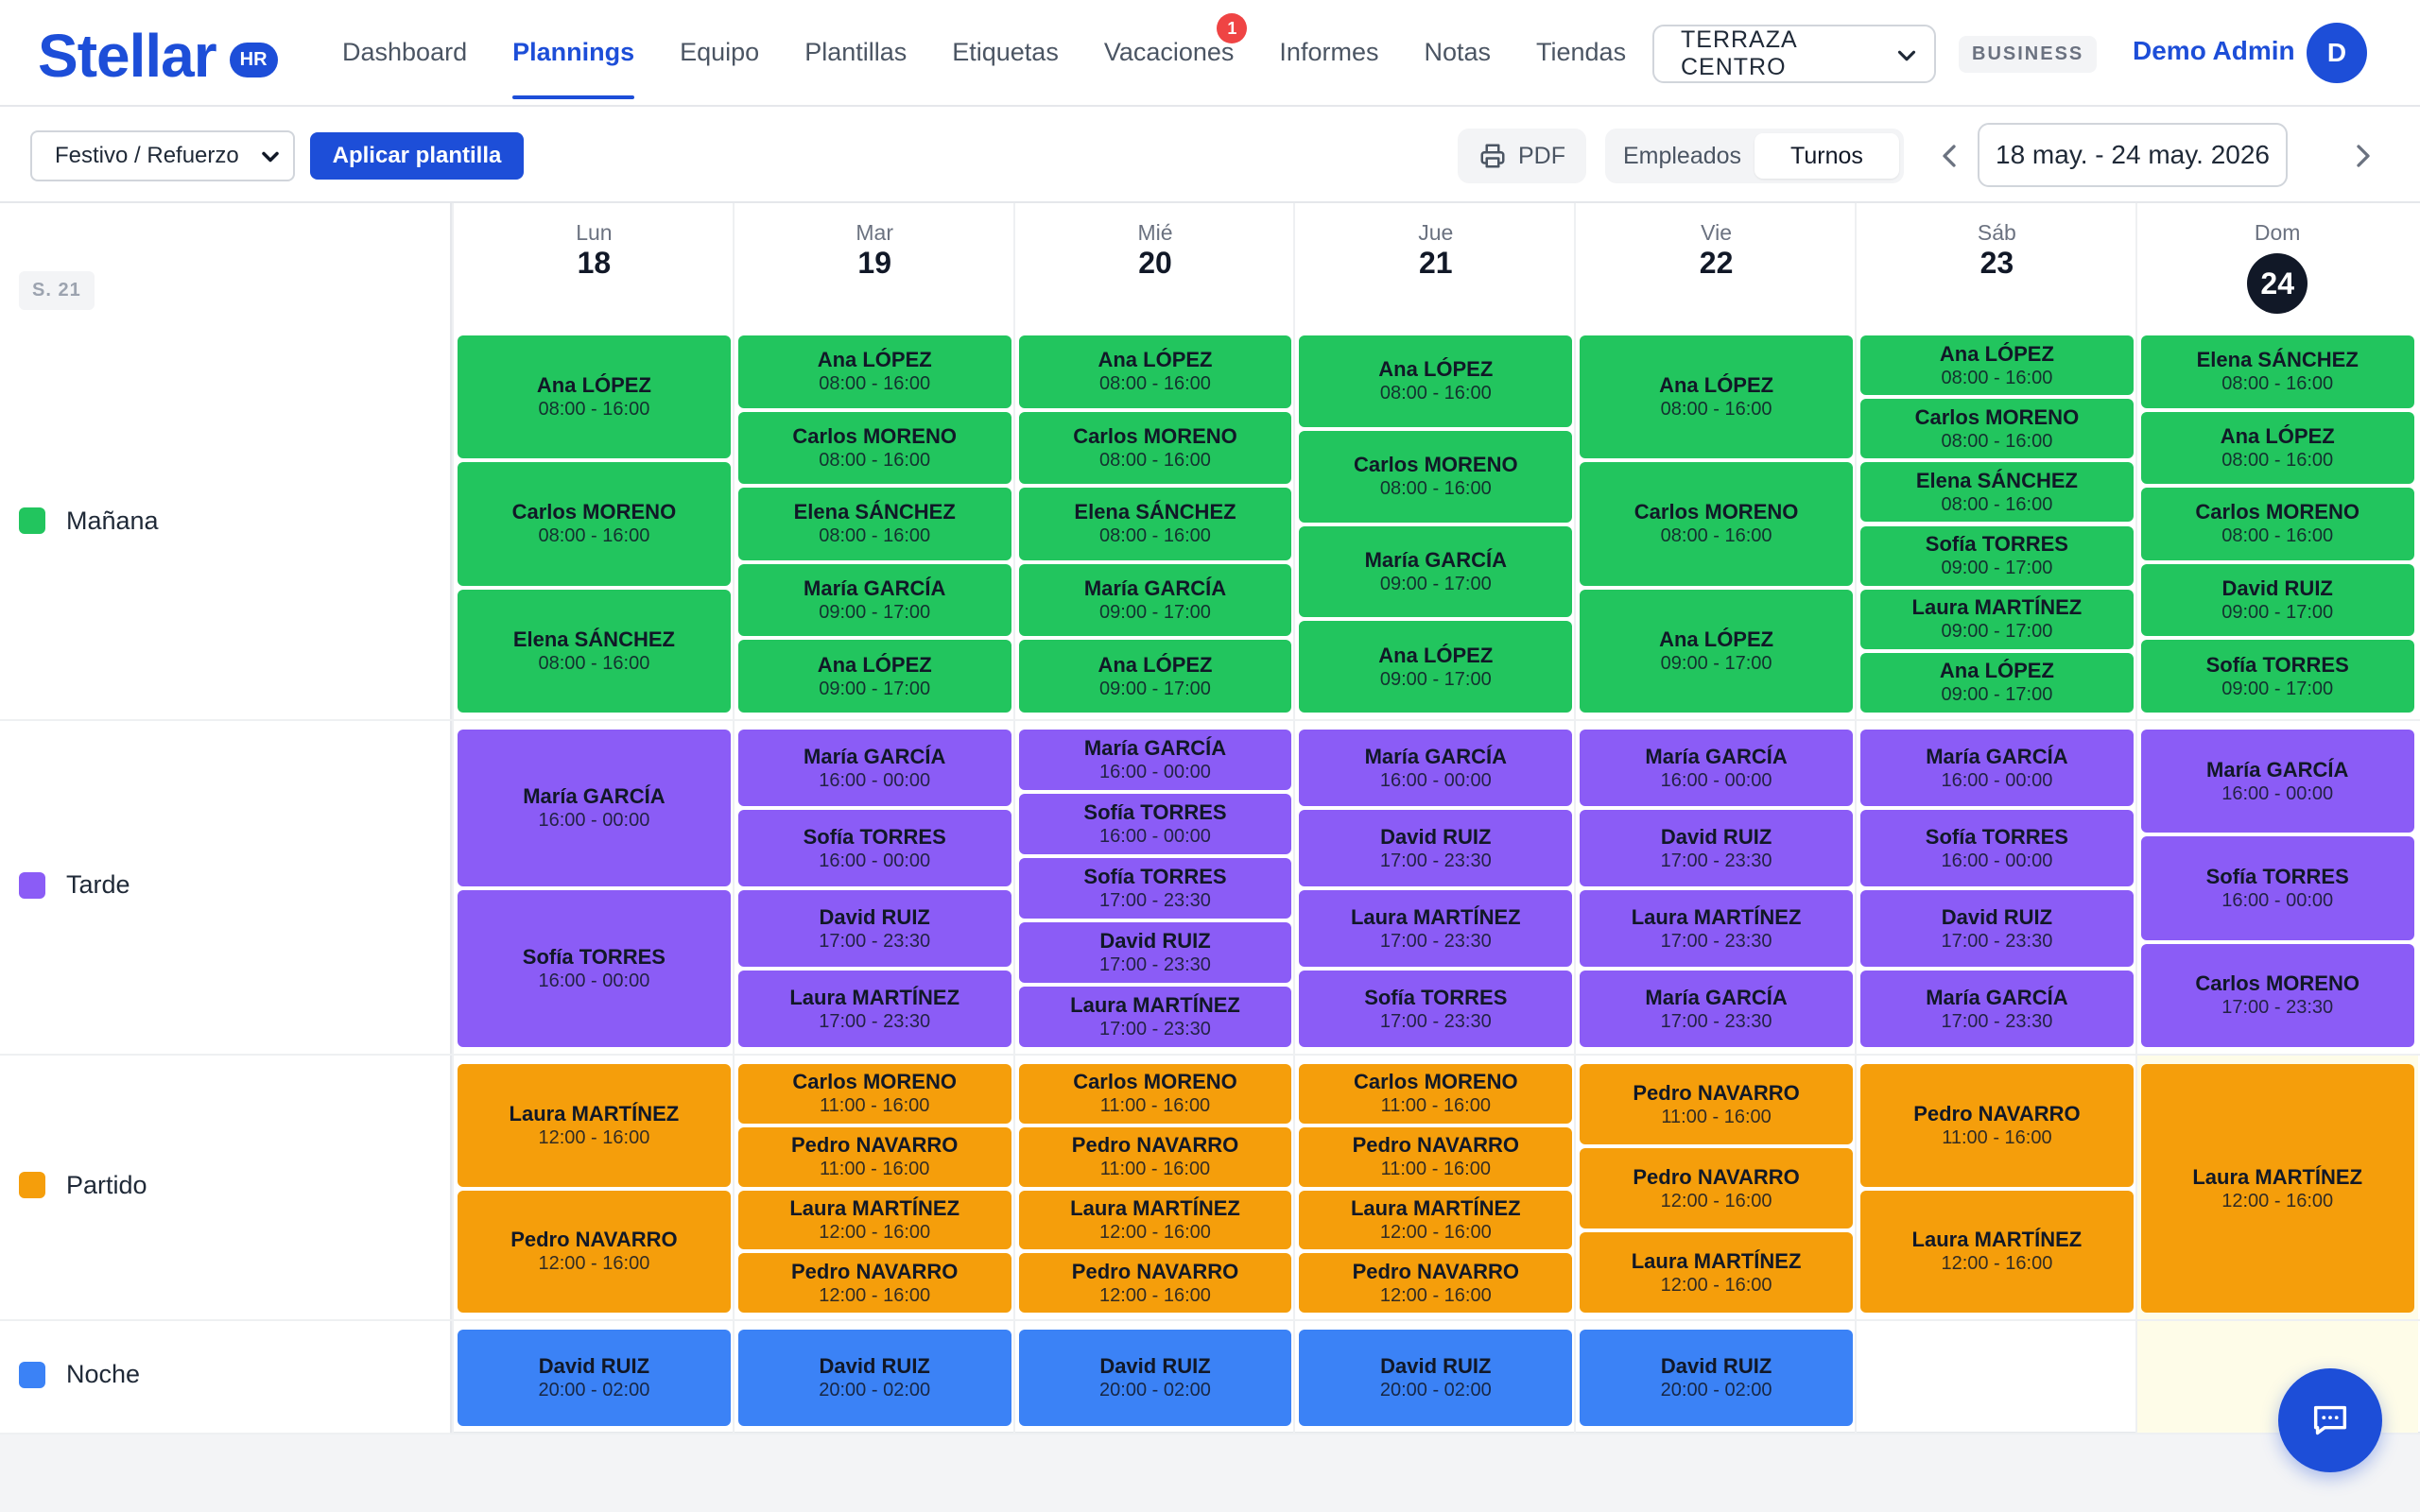 This screenshot has height=1512, width=2420. Describe the element at coordinates (719, 52) in the screenshot. I see `nav-equipo: Equipo` at that location.